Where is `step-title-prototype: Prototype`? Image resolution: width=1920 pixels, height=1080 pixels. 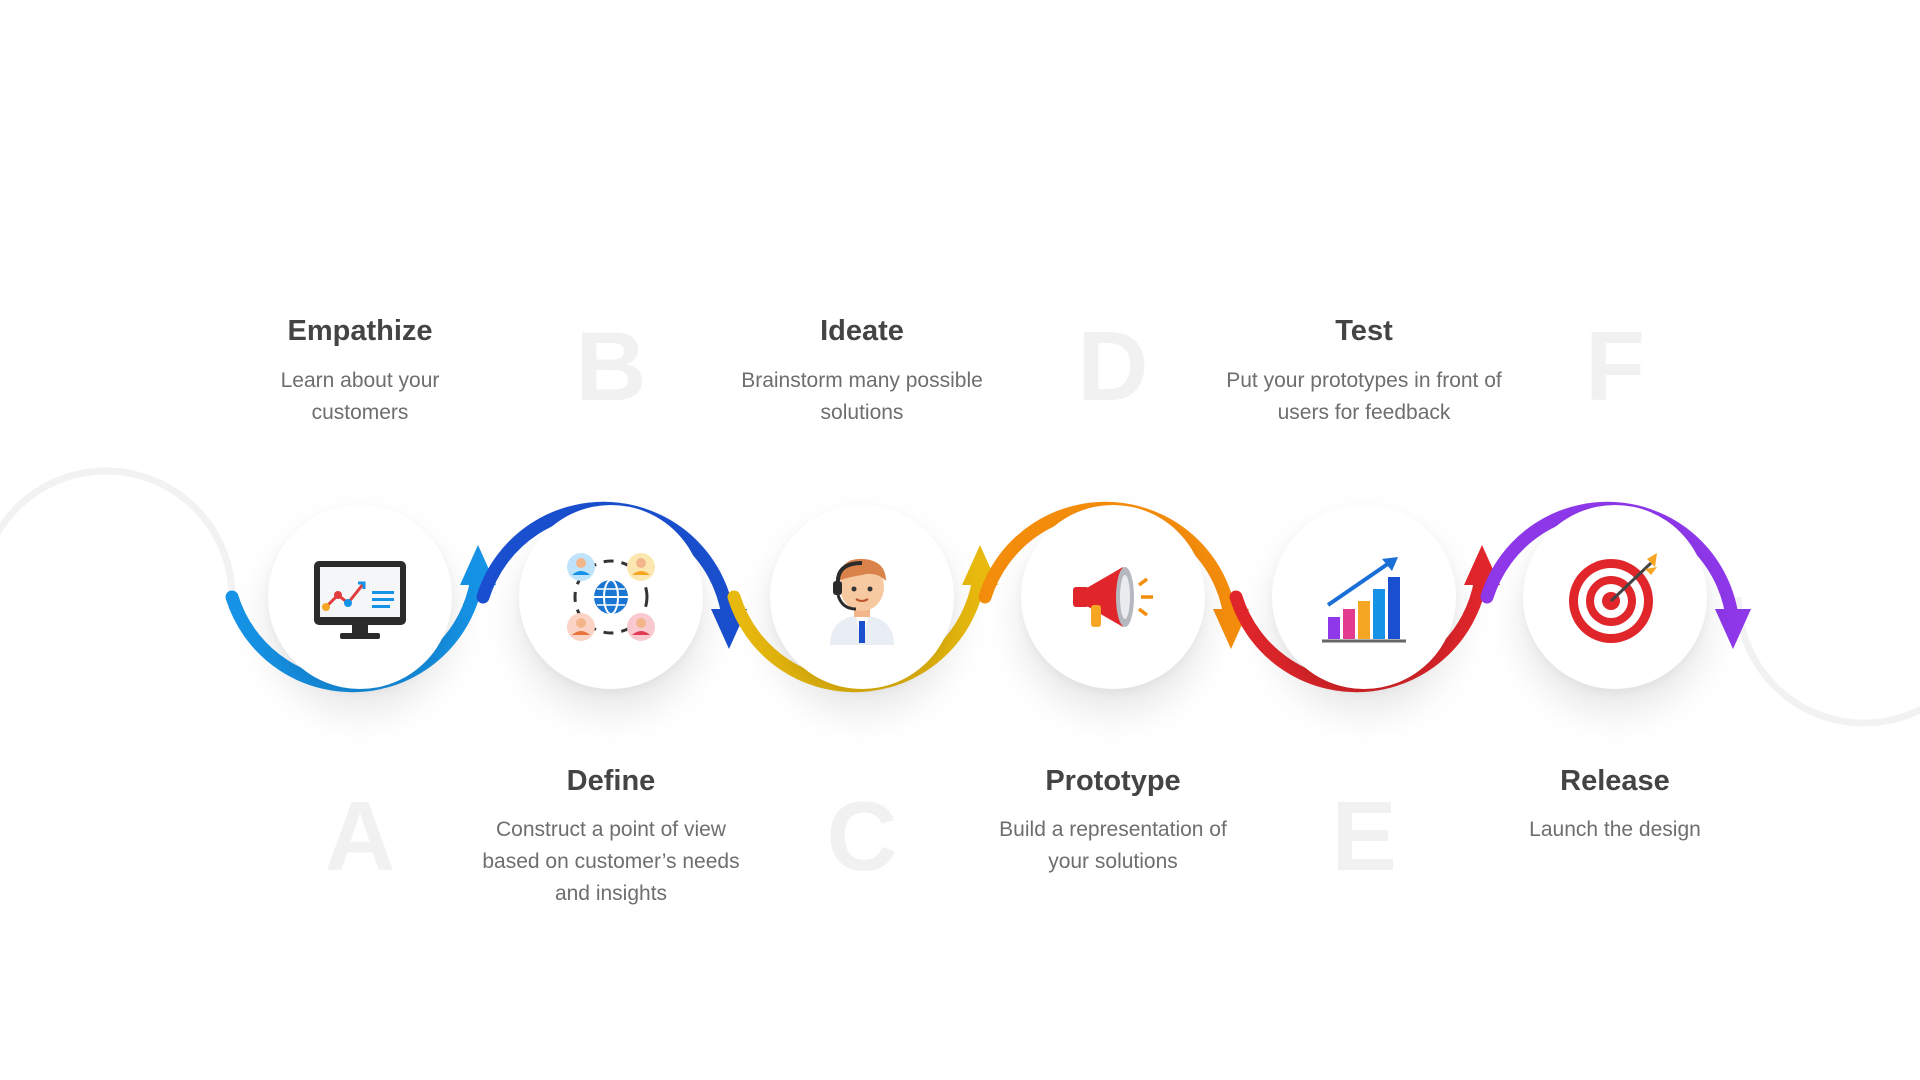
step-title-prototype: Prototype is located at coordinates (1113, 781).